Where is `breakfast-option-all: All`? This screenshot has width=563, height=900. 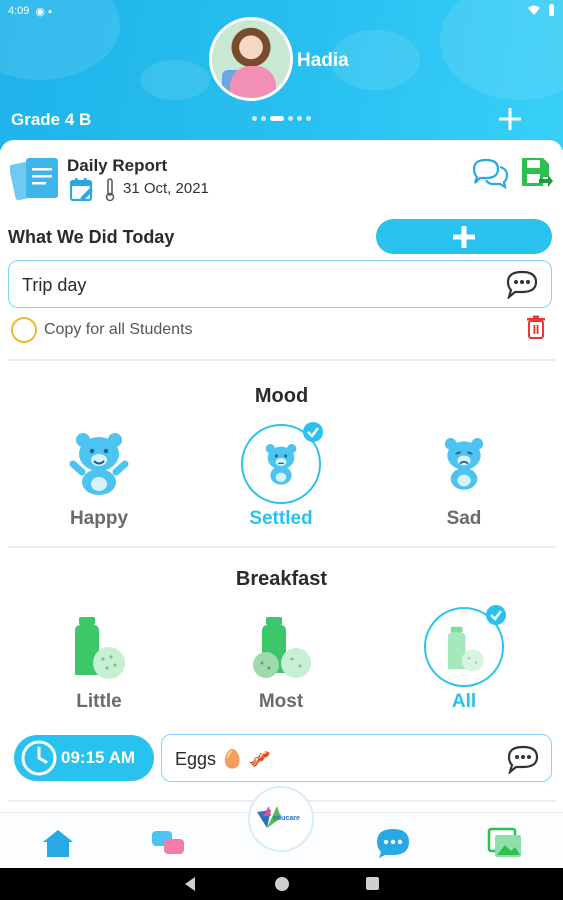 breakfast-option-all: All is located at coordinates (464, 662).